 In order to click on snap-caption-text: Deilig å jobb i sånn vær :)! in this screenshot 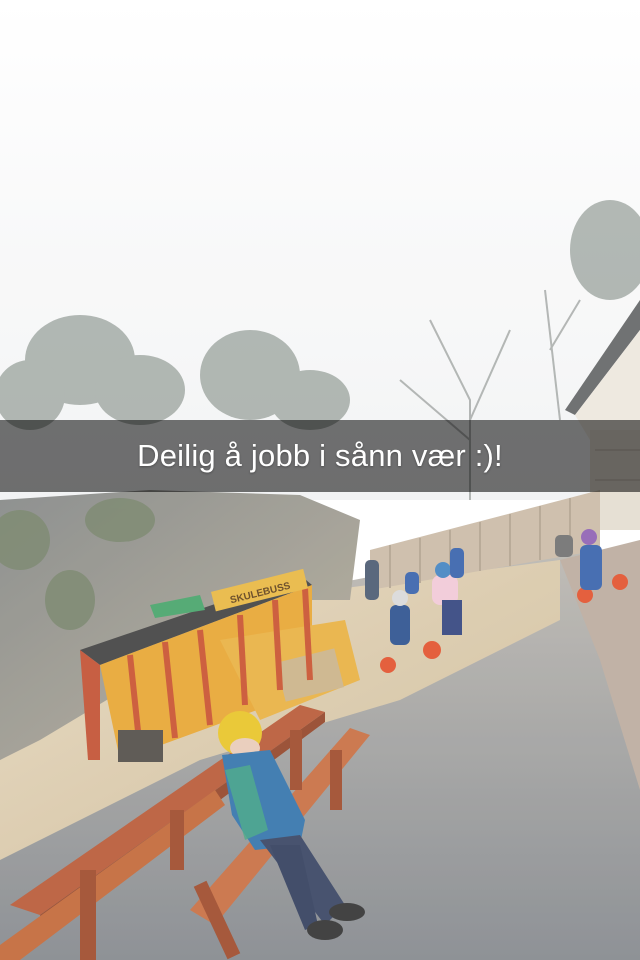, I will do `click(320, 455)`.